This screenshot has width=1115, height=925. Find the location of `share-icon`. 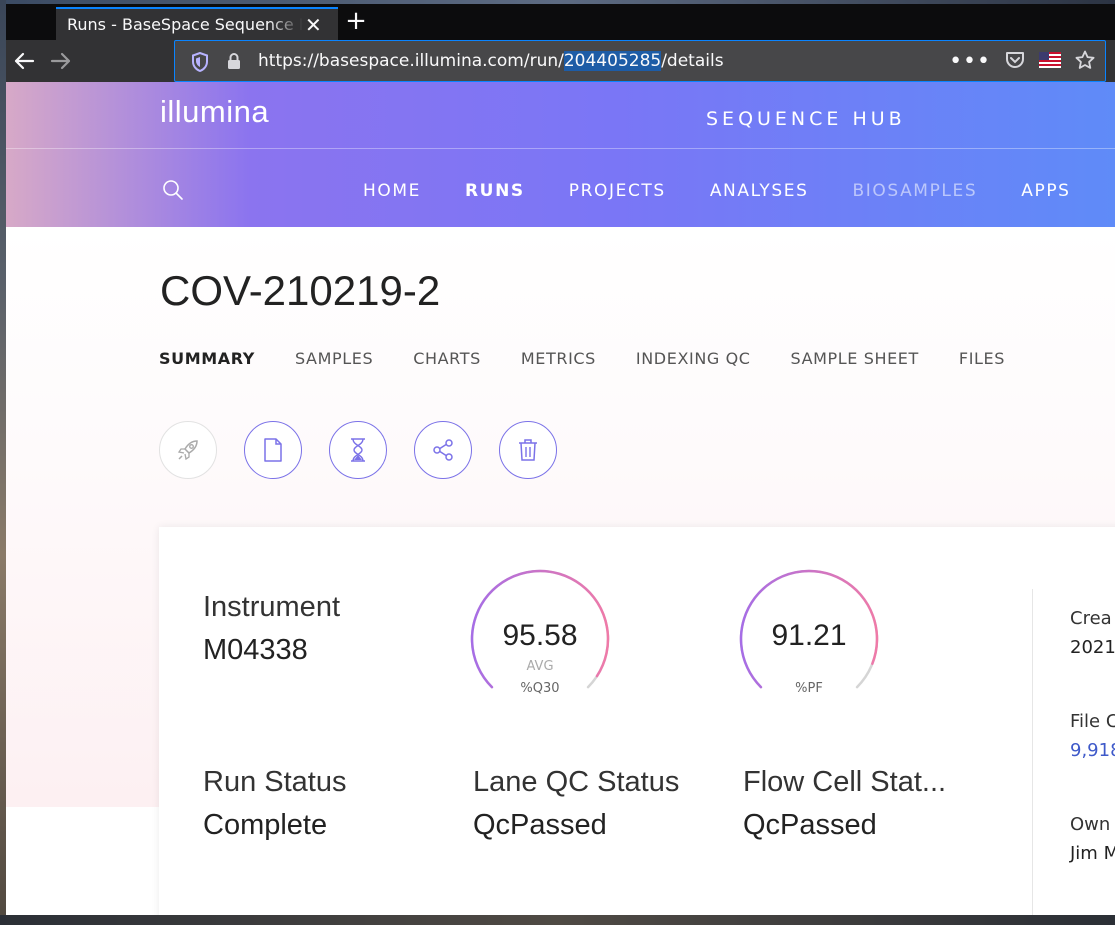

share-icon is located at coordinates (443, 450).